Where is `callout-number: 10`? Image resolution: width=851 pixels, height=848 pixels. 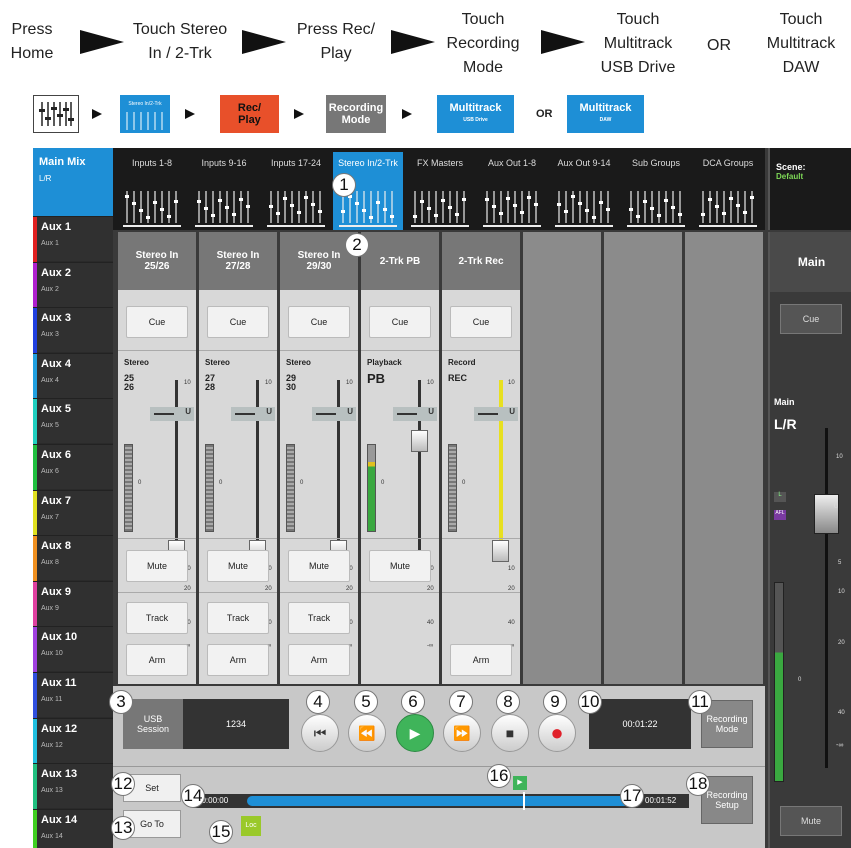
callout-number: 10 is located at coordinates (590, 702).